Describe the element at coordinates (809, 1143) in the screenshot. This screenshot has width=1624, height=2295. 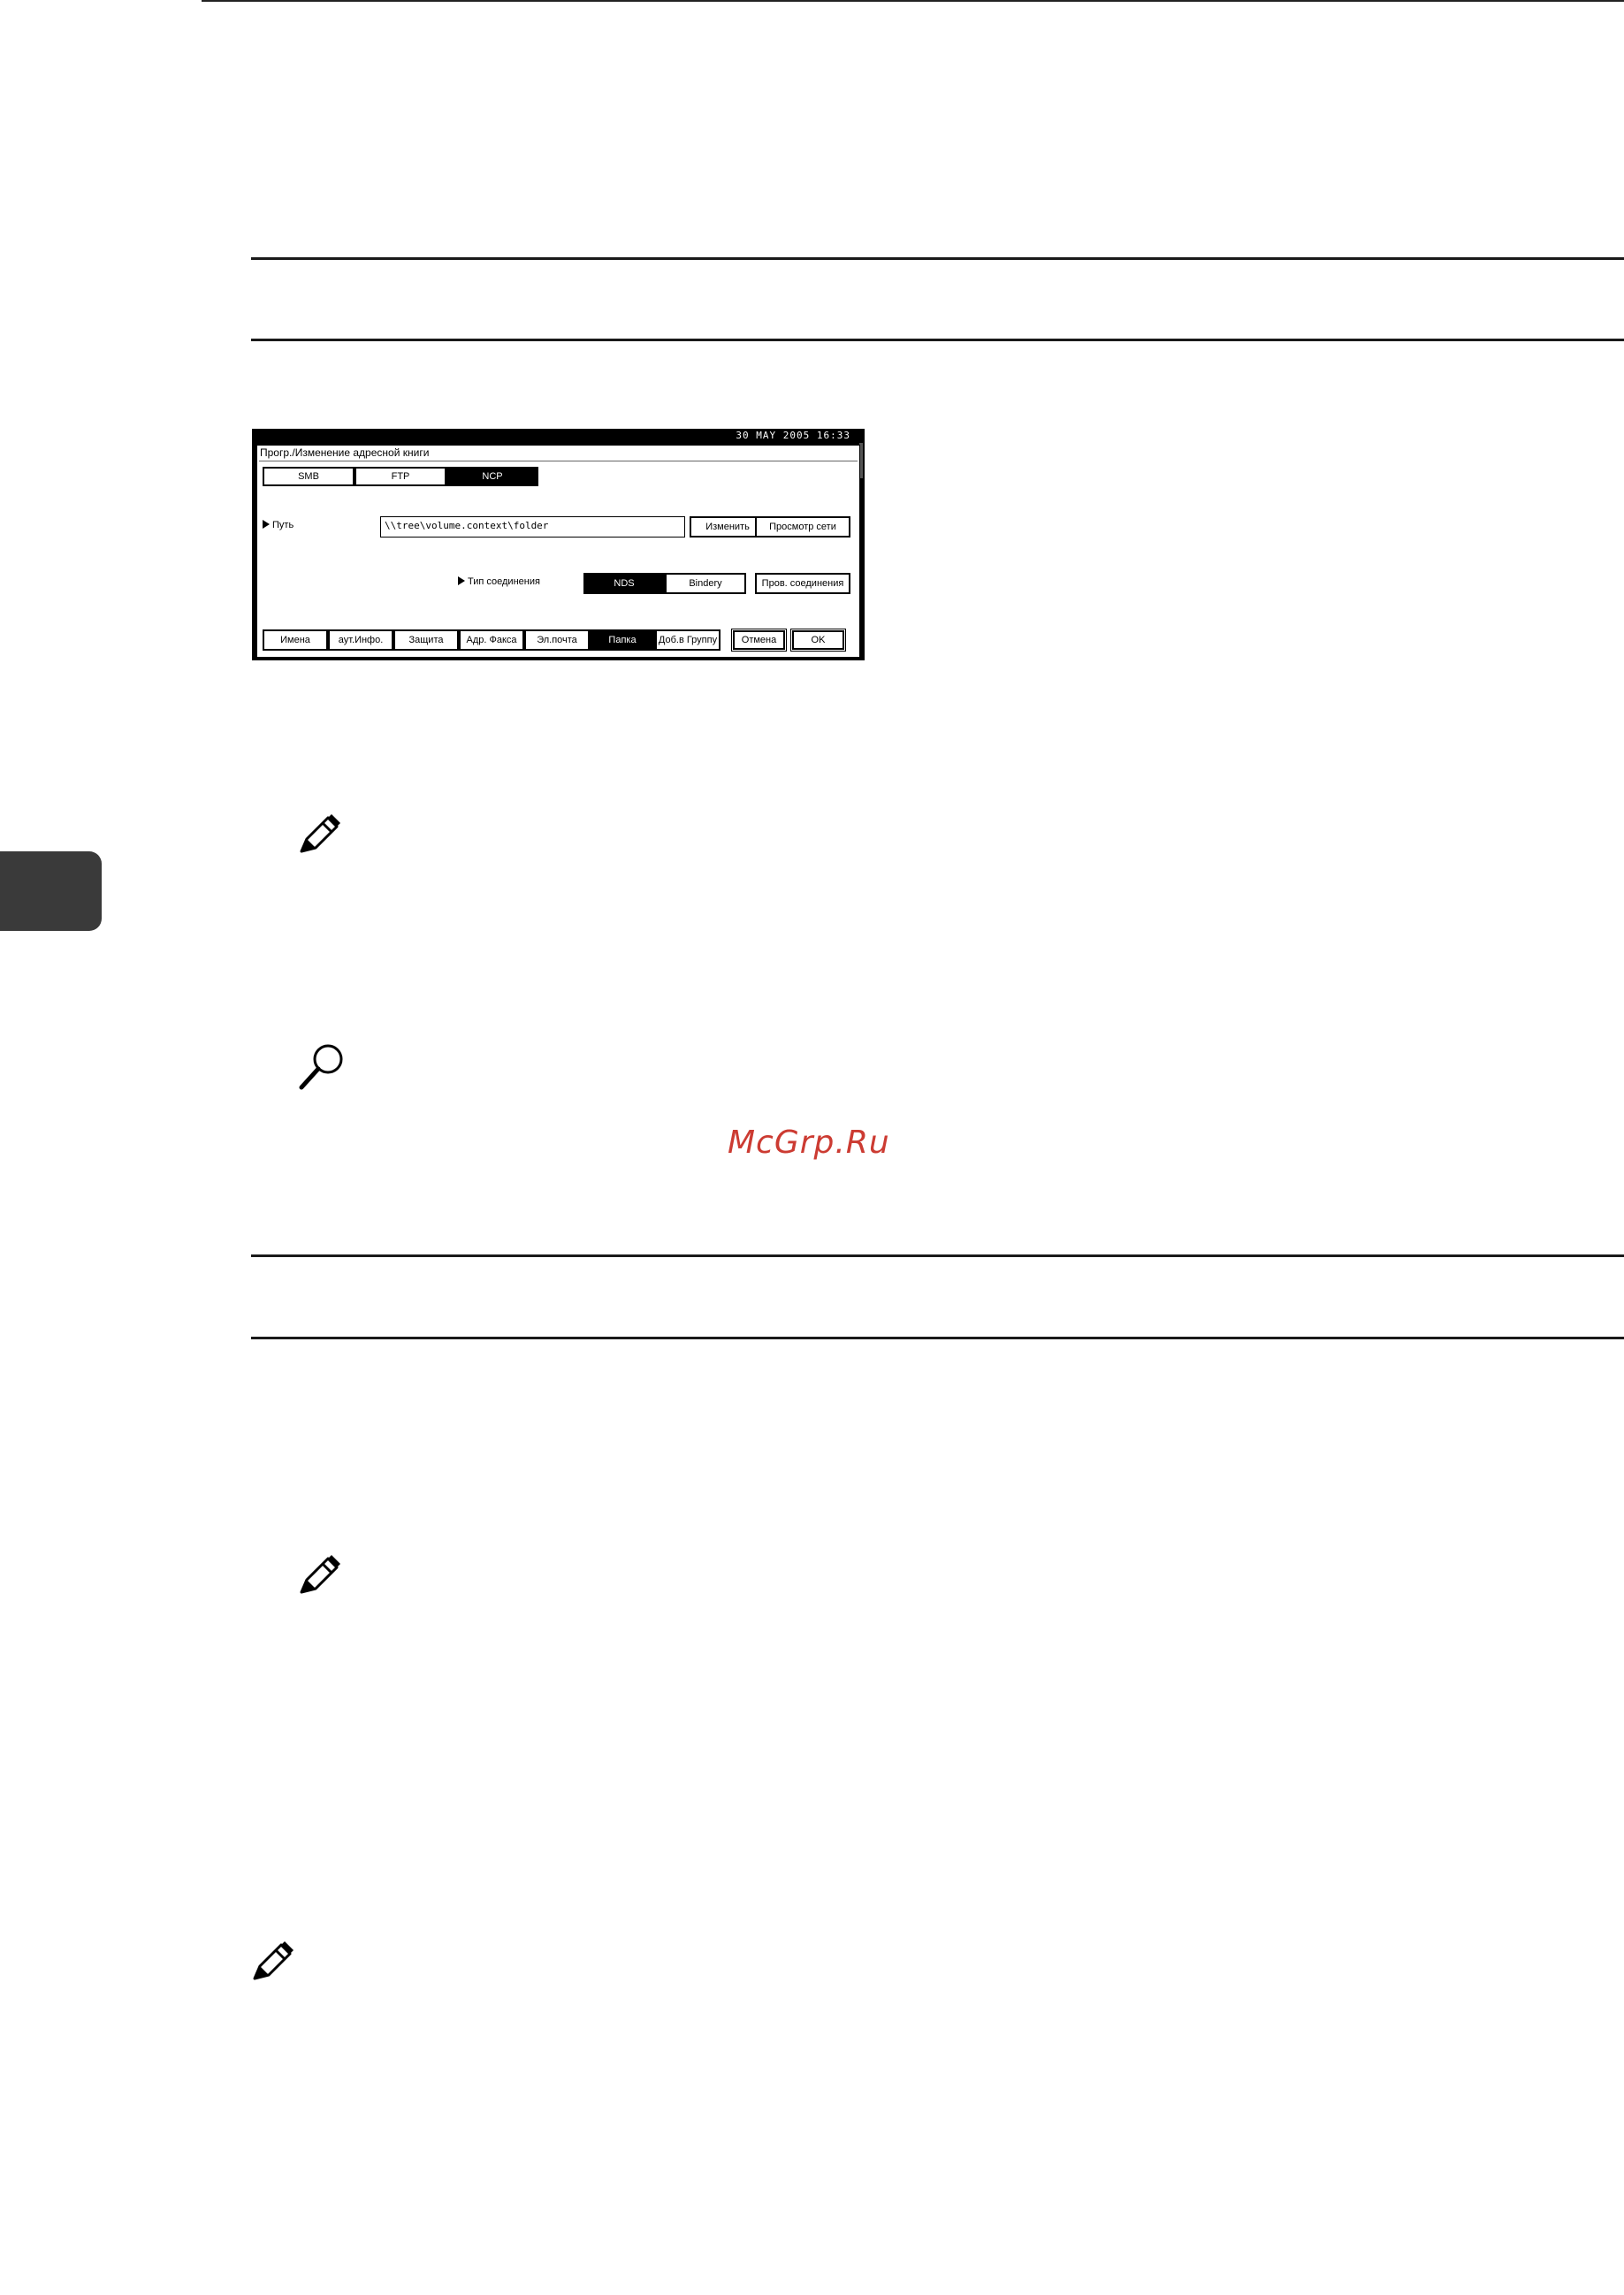
I see `watermark-text: McGrp.Ru` at that location.